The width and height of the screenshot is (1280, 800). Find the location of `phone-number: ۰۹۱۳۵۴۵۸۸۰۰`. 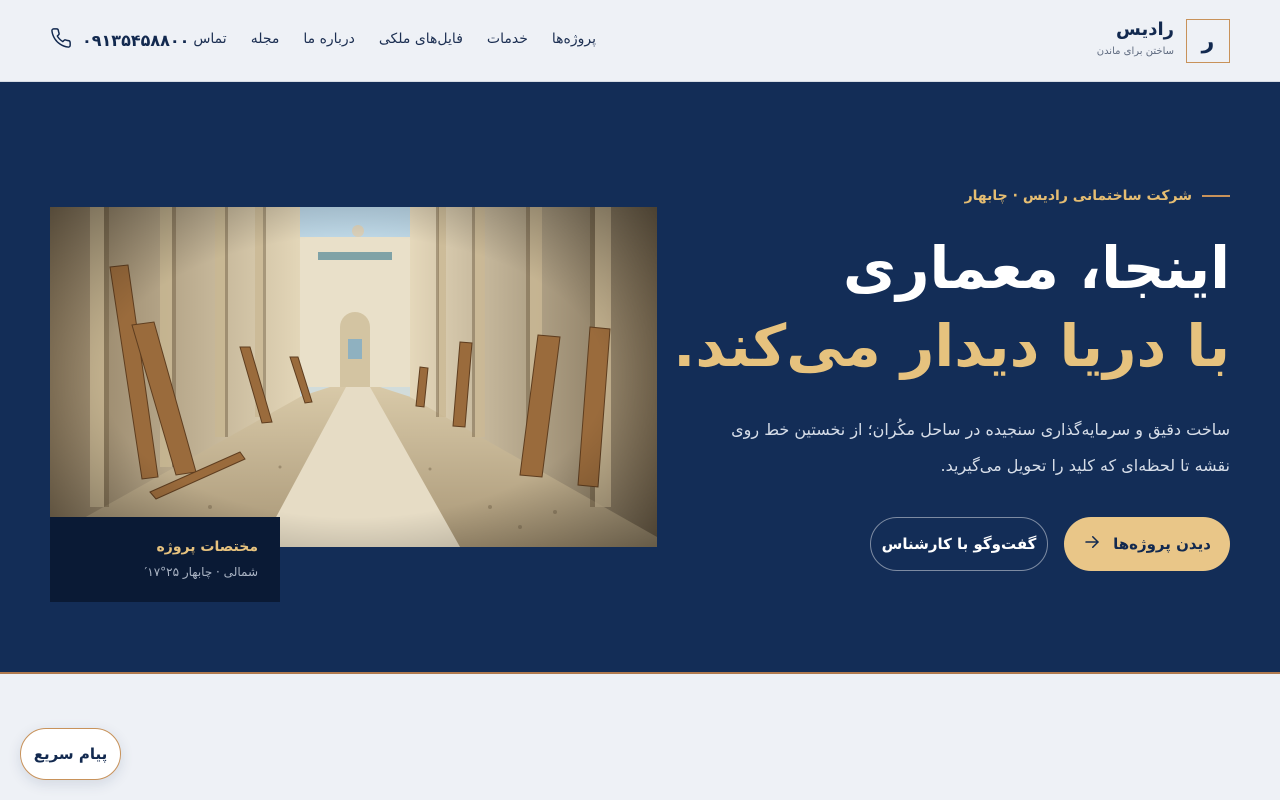

phone-number: ۰۹۱۳۵۴۵۸۸۰۰ is located at coordinates (136, 40).